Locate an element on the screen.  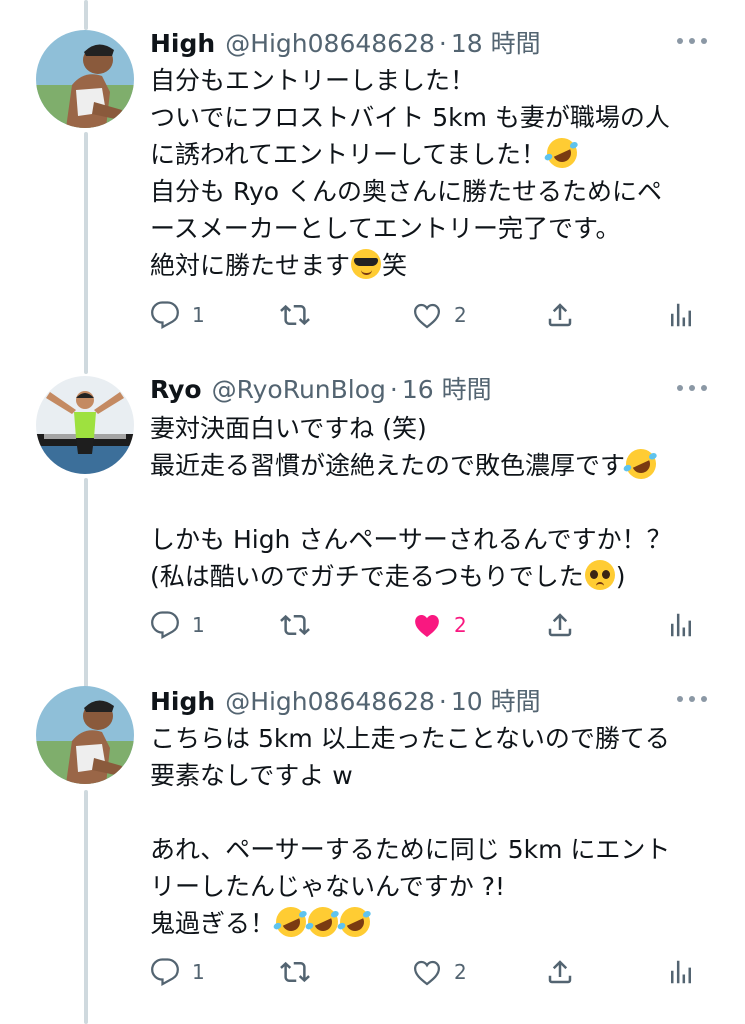
text-segment: 要素なしですよ w is located at coordinates (251, 775).